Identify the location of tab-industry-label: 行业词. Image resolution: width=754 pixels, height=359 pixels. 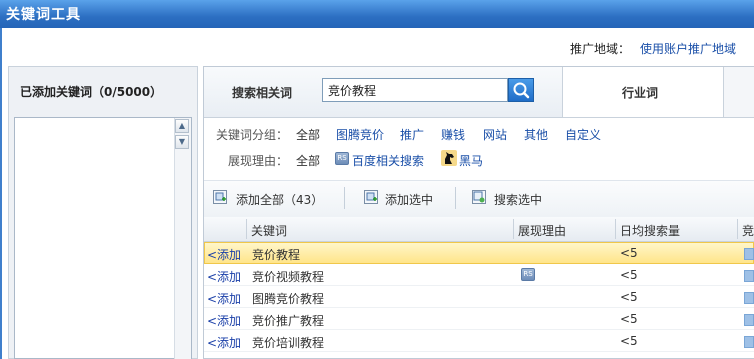
(640, 93).